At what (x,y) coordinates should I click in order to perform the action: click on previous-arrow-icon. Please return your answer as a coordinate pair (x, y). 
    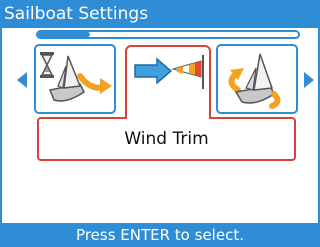
    Looking at the image, I should click on (22, 80).